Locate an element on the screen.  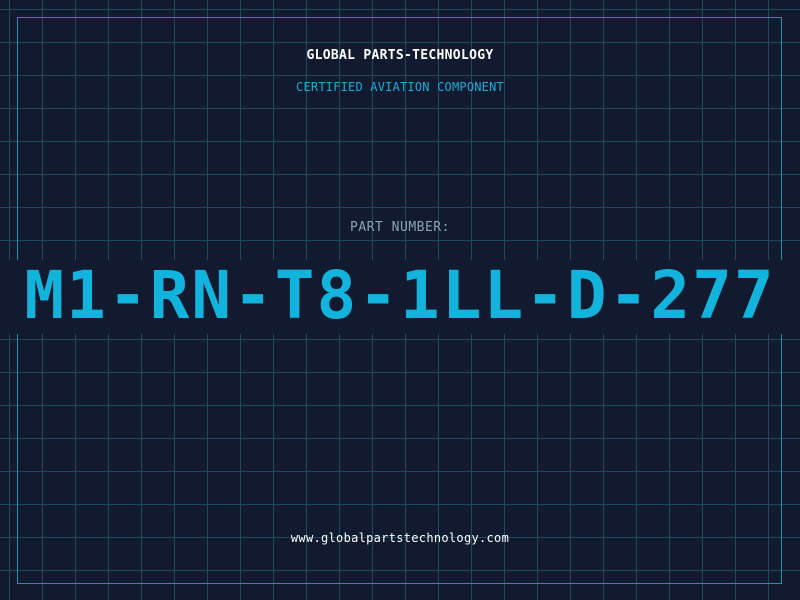
certification-subtitle: CERTIFIED AVIATION COMPONENT is located at coordinates (400, 87).